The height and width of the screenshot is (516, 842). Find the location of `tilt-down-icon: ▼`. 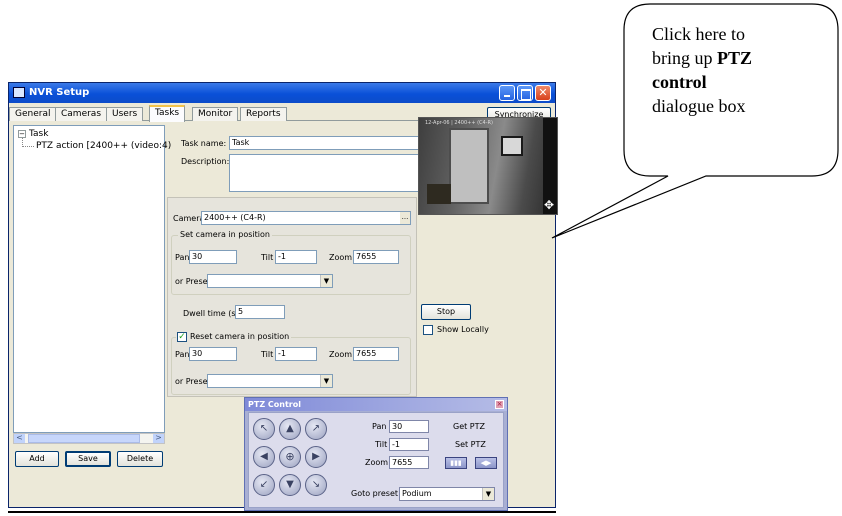

tilt-down-icon: ▼ is located at coordinates (290, 485).